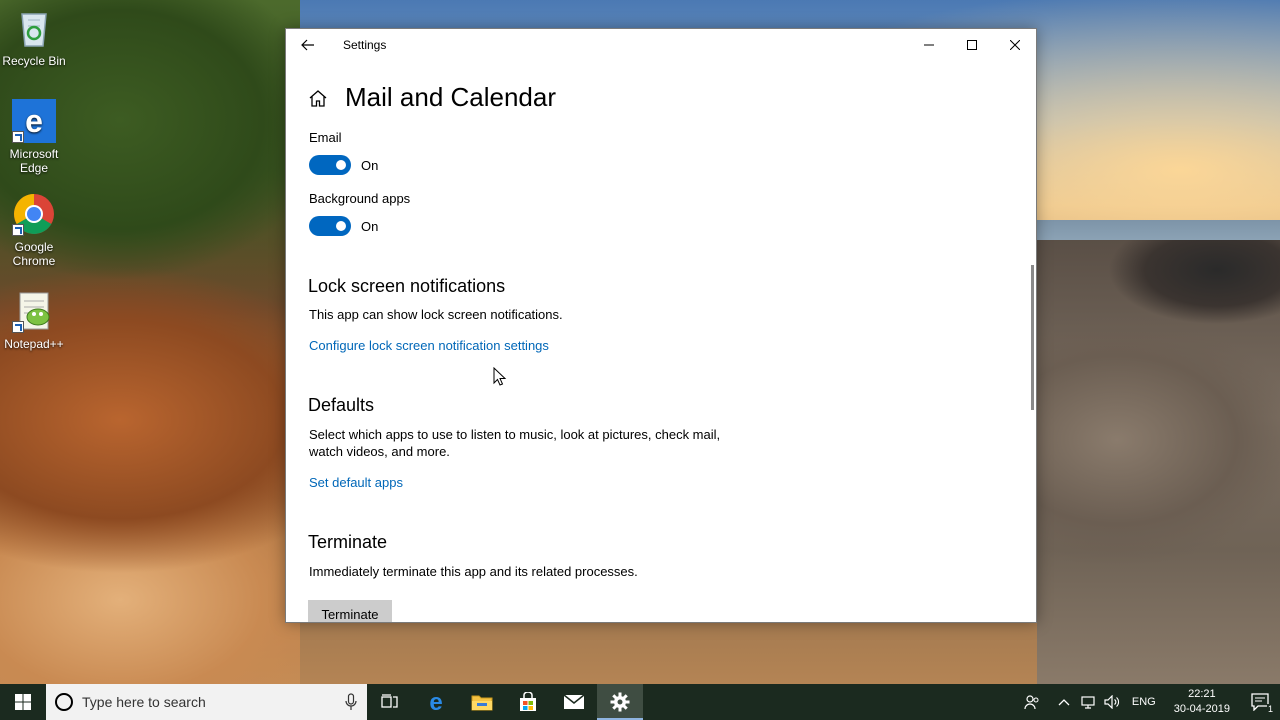 The image size is (1280, 720). Describe the element at coordinates (1270, 709) in the screenshot. I see `notification-count: 1` at that location.